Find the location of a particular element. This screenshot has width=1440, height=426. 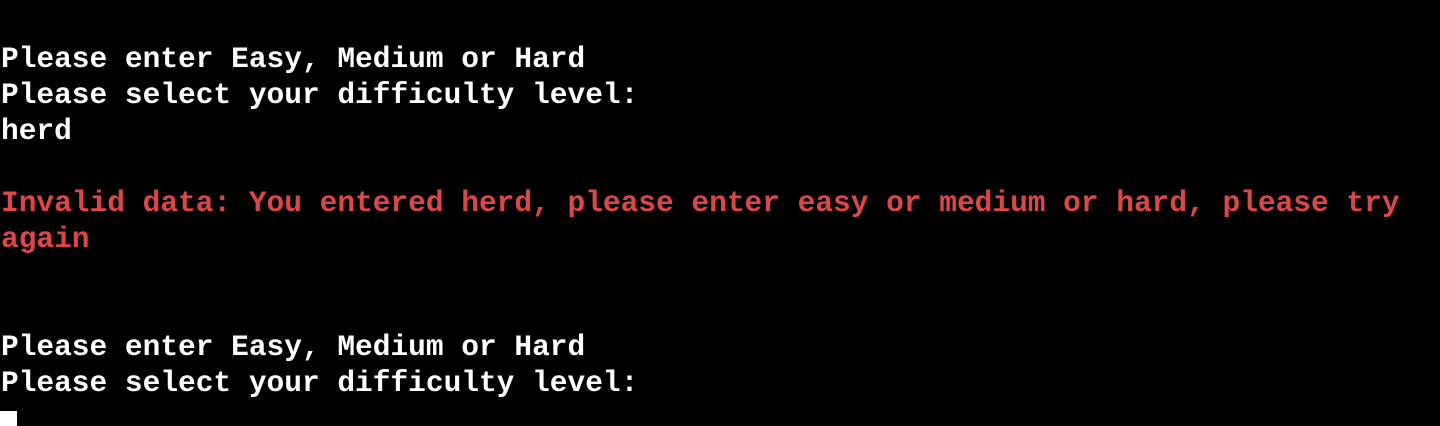

text-cursor is located at coordinates (8, 418).